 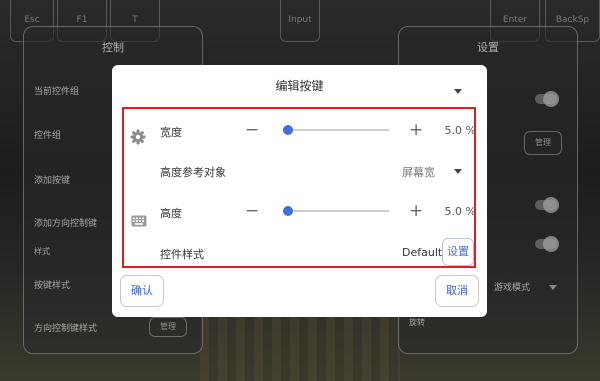 What do you see at coordinates (171, 132) in the screenshot?
I see `width-label: 宽度` at bounding box center [171, 132].